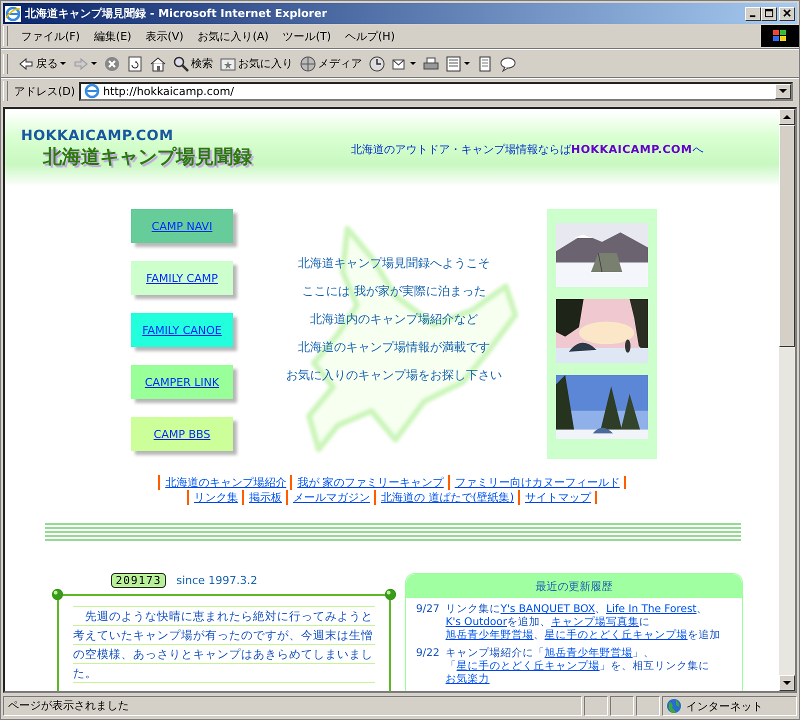 The image size is (800, 720). Describe the element at coordinates (233, 36) in the screenshot. I see `menu-item: お気に入り(A)` at that location.